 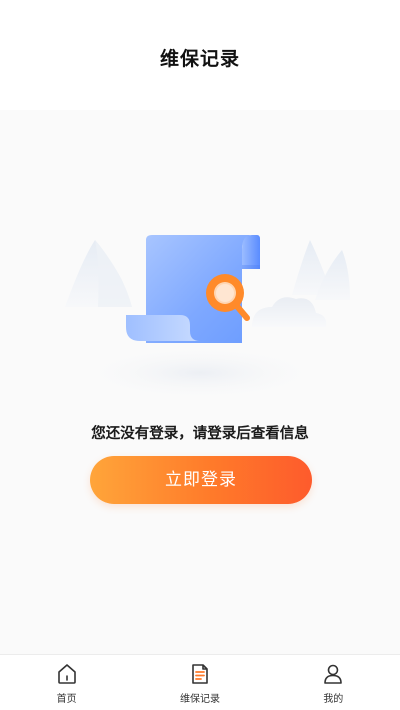 I want to click on user-icon, so click(x=333, y=674).